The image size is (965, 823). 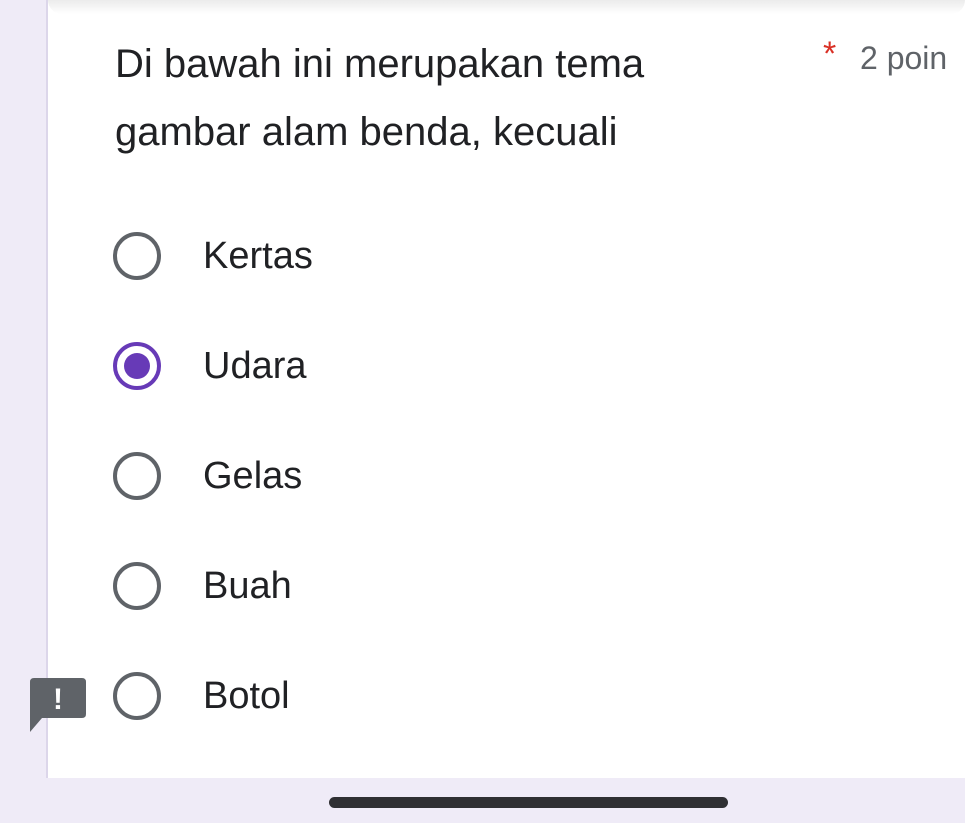 I want to click on option-label: Botol, so click(x=246, y=696).